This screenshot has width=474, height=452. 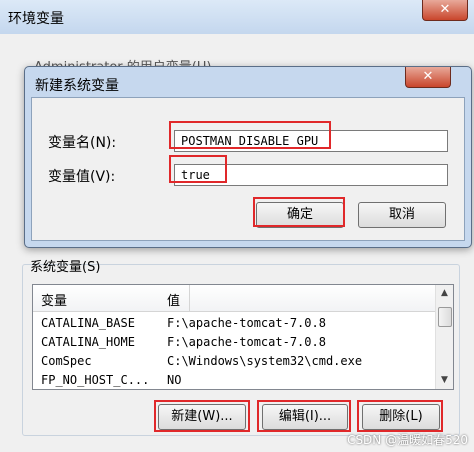 I want to click on column-separator, so click(x=189, y=298).